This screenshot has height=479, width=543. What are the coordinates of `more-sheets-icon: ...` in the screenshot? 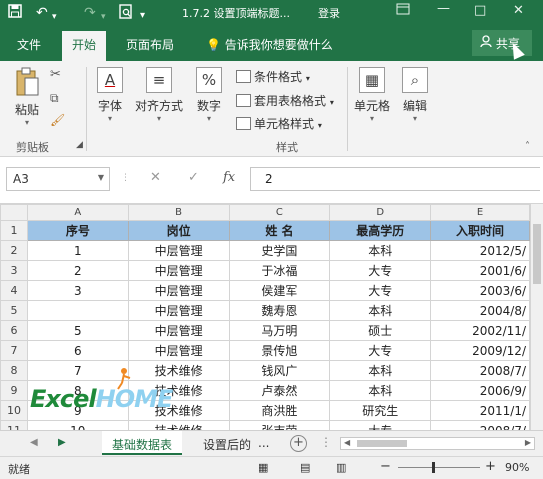 It's located at (266, 443).